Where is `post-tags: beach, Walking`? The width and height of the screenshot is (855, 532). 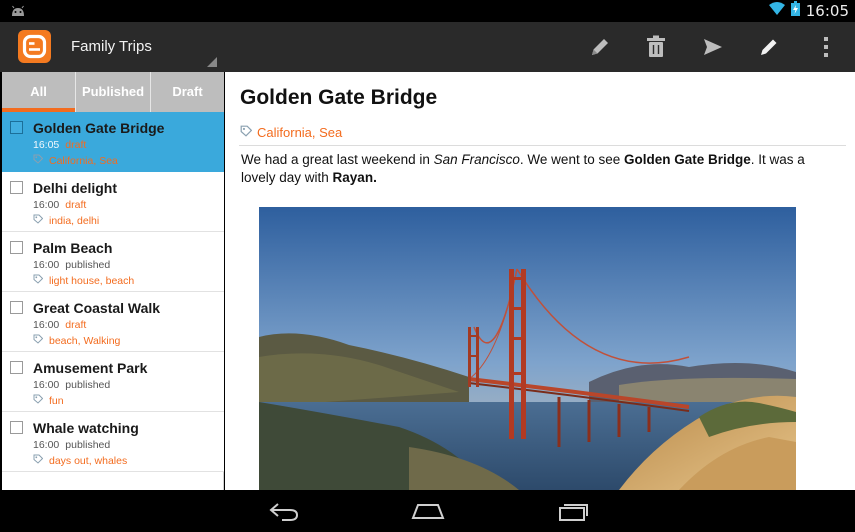 post-tags: beach, Walking is located at coordinates (76, 340).